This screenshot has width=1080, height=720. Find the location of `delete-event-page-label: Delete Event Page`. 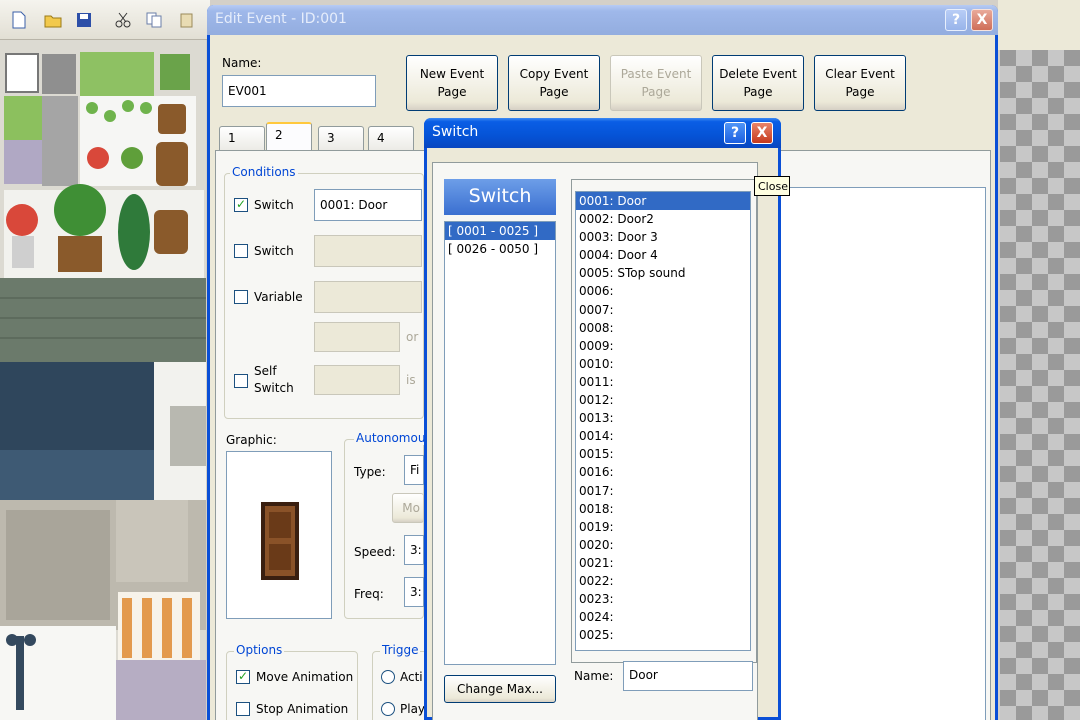

delete-event-page-label: Delete Event Page is located at coordinates (758, 83).